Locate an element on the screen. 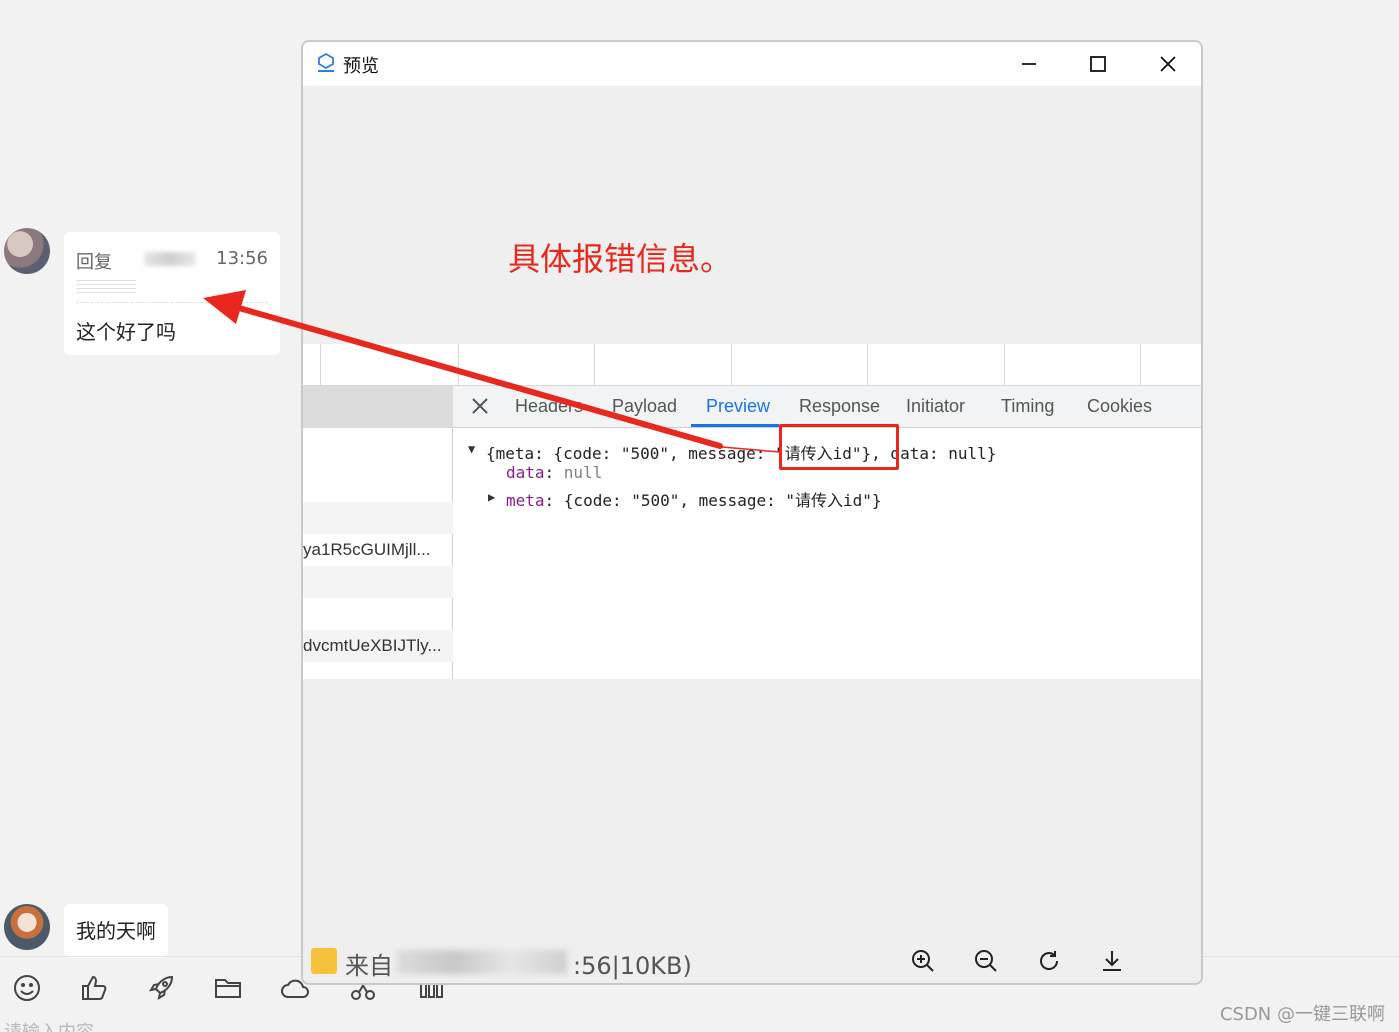 This screenshot has width=1399, height=1032. expand-triangle-icon: ▶ is located at coordinates (491, 497).